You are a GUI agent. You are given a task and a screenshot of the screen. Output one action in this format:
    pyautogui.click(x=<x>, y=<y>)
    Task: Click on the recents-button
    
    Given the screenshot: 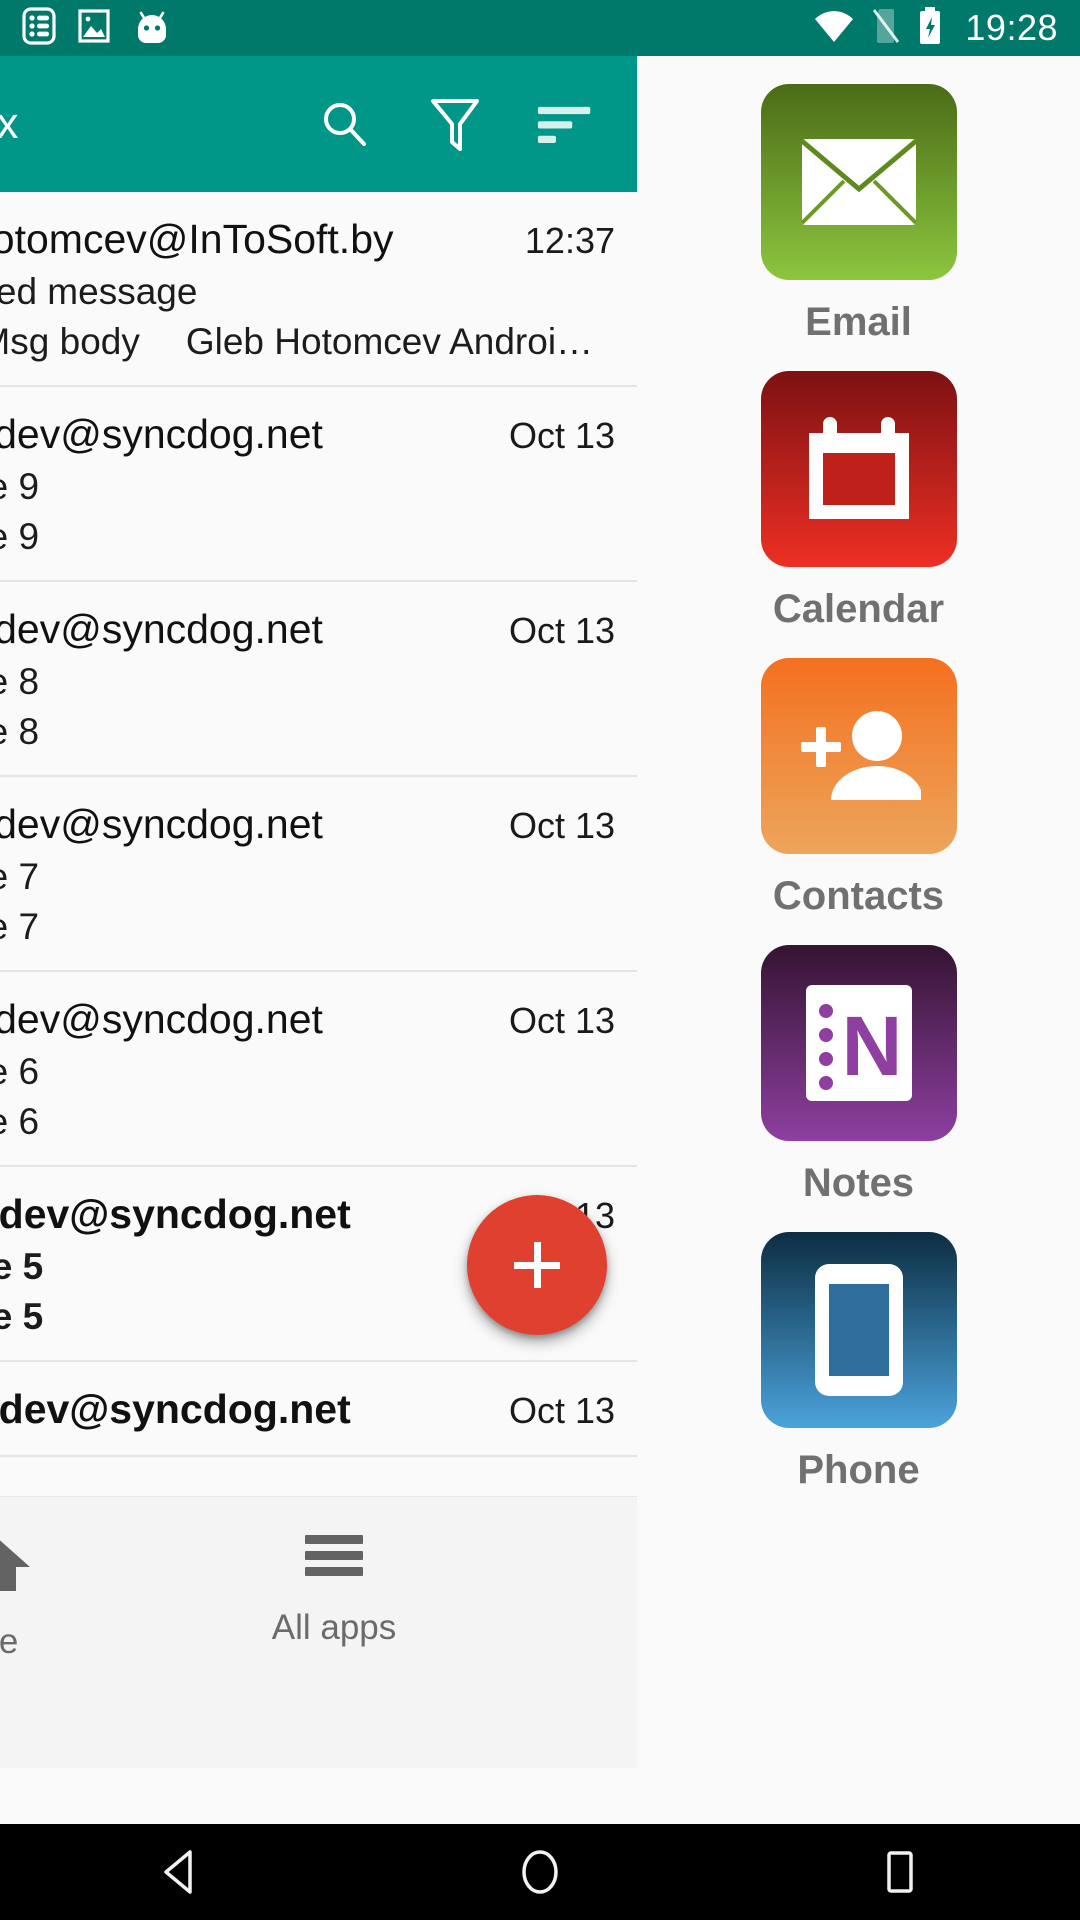 What is the action you would take?
    pyautogui.click(x=900, y=1872)
    